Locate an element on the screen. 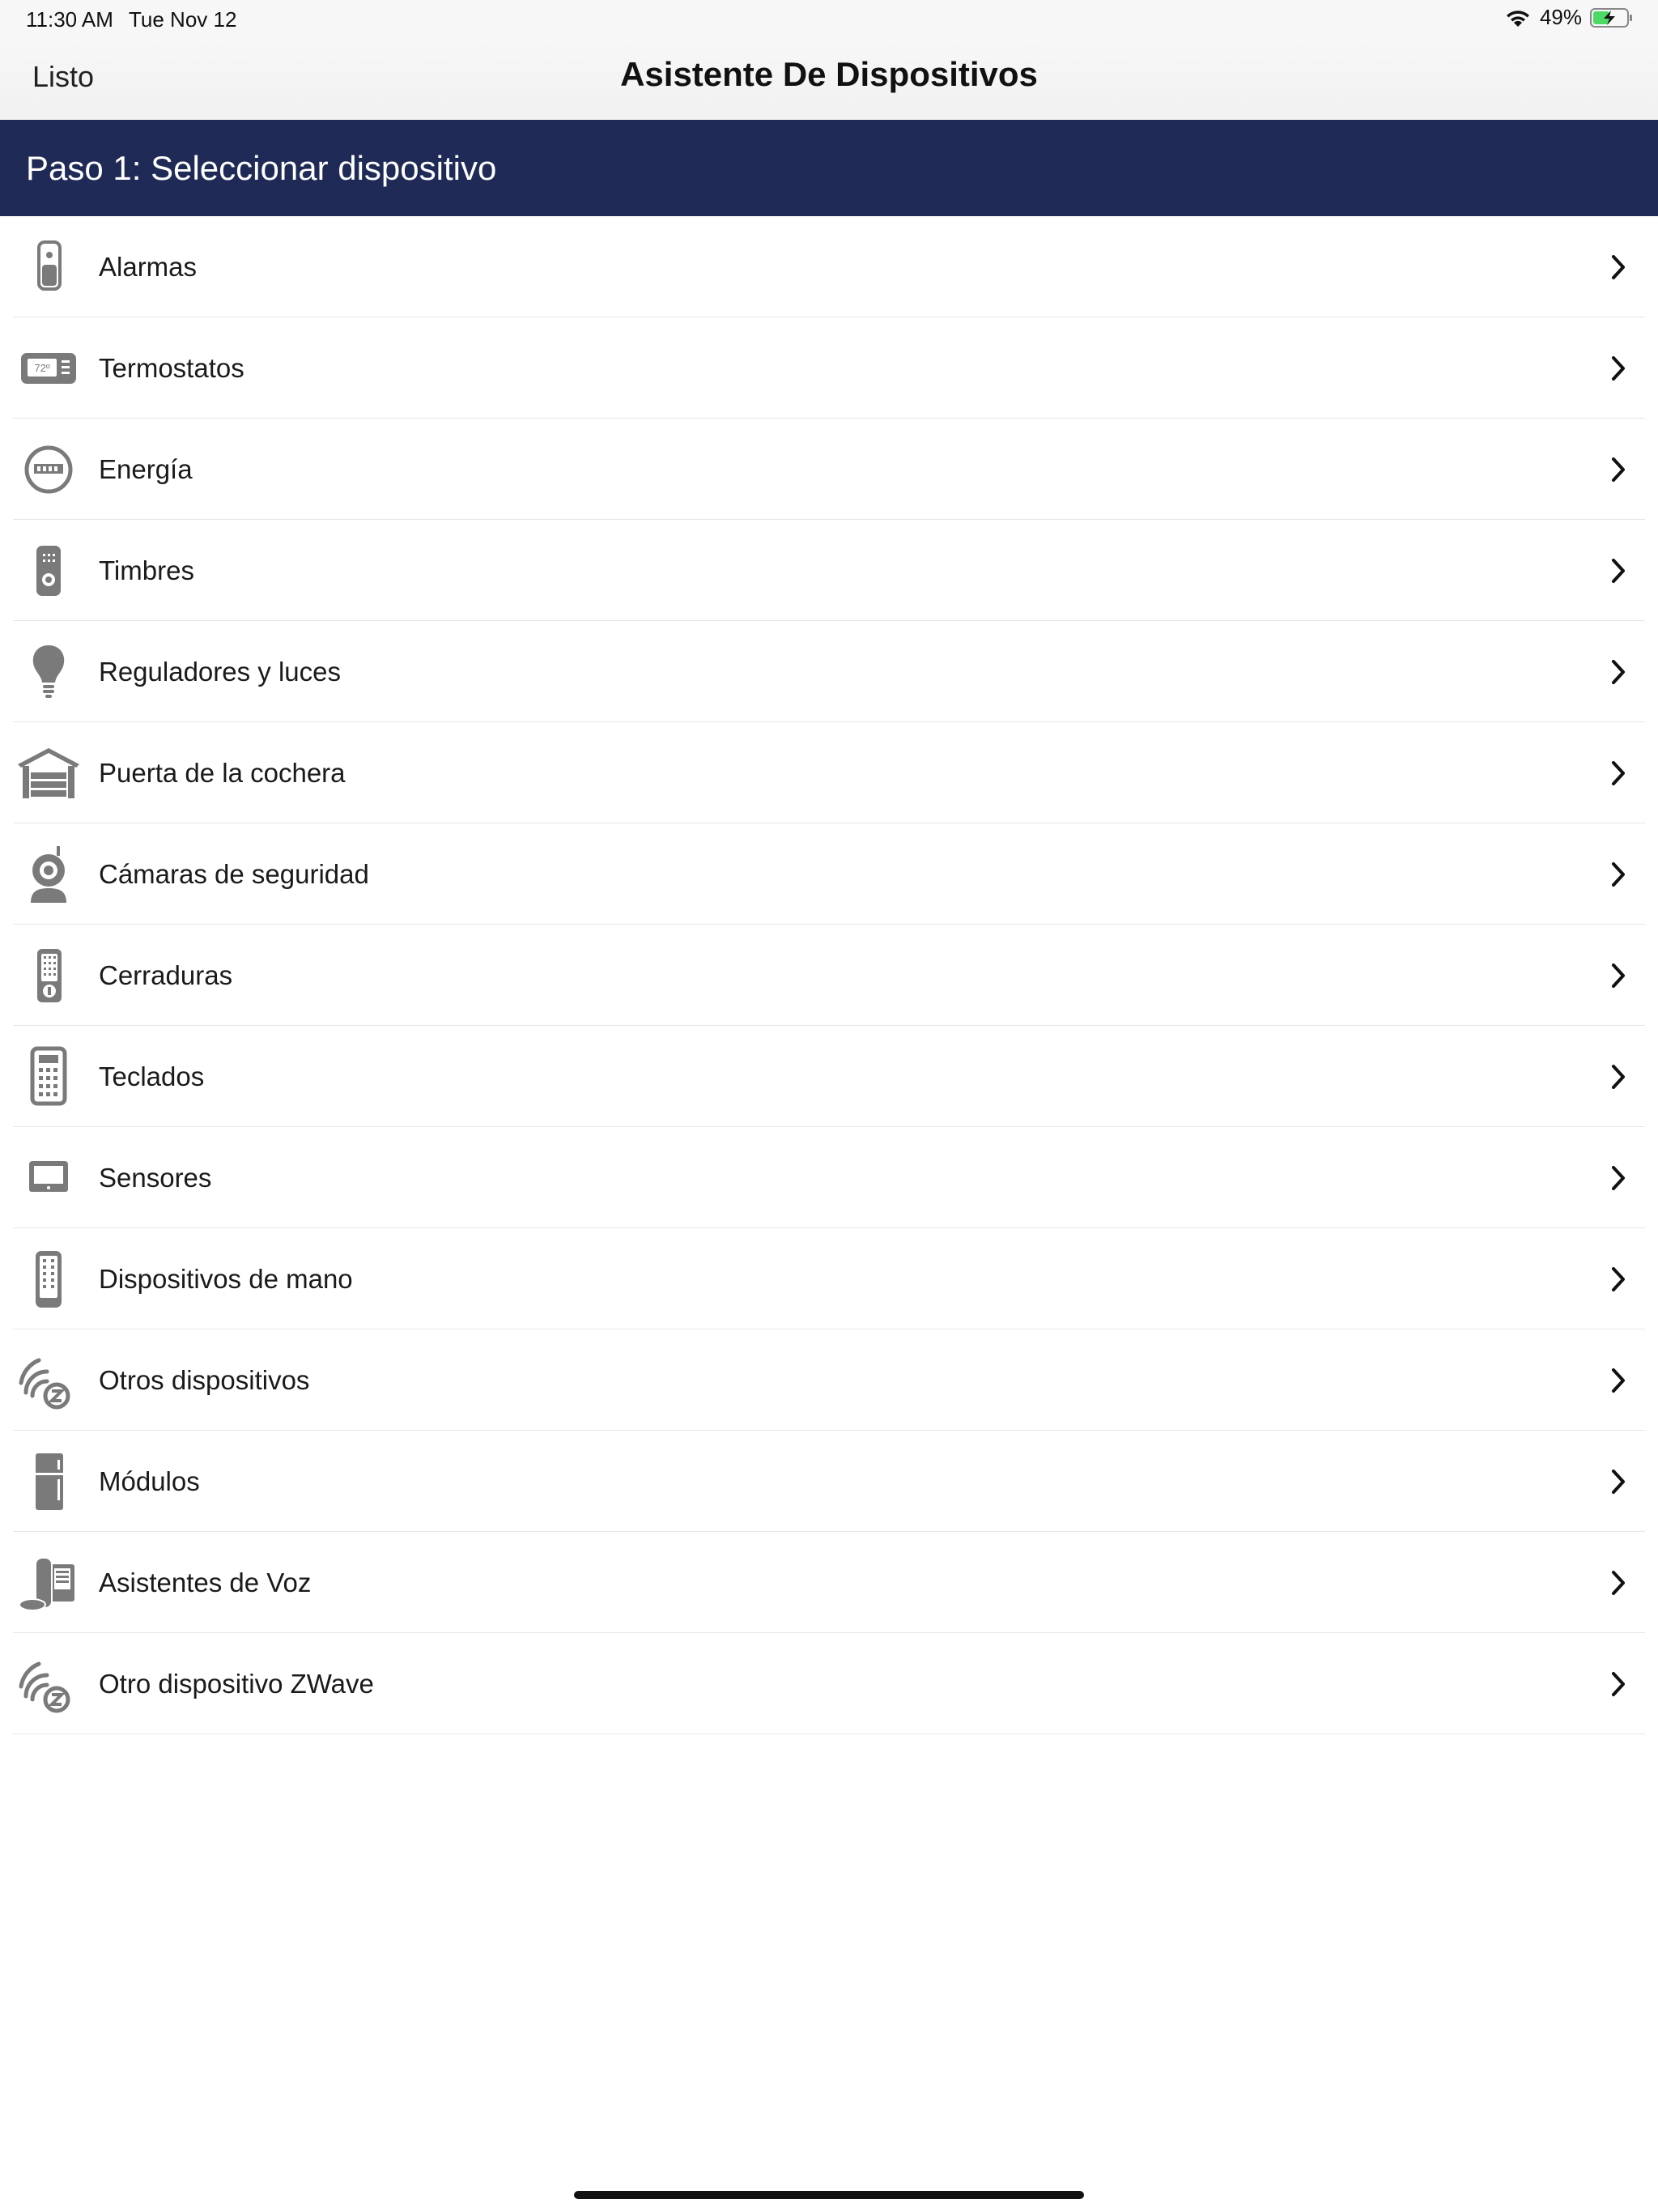 The image size is (1658, 2212). battery-percent: 49% is located at coordinates (1560, 17).